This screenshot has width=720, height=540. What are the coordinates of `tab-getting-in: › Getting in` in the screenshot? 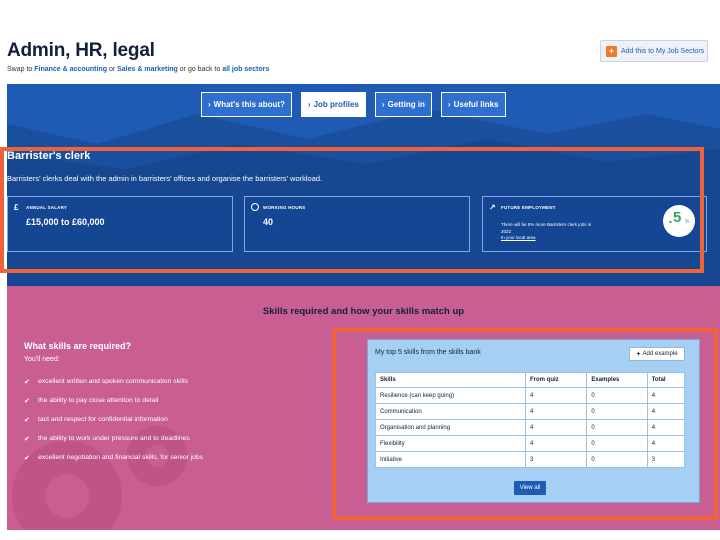 It's located at (403, 104).